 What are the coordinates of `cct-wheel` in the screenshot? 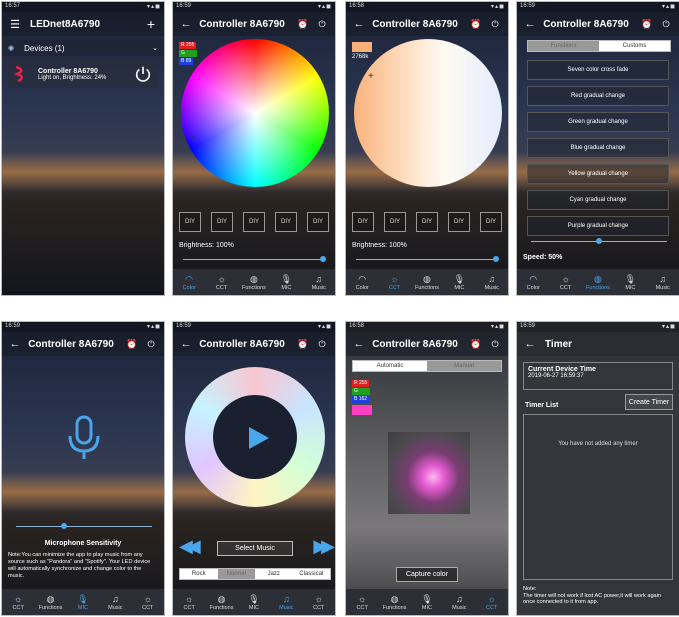 It's located at (428, 113).